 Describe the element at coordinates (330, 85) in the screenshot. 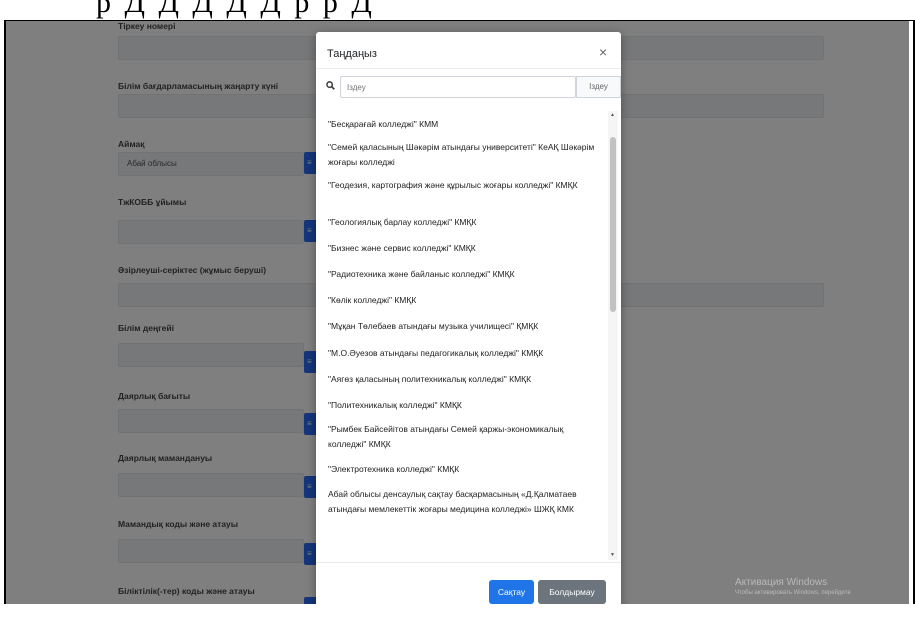

I see `search-icon` at that location.